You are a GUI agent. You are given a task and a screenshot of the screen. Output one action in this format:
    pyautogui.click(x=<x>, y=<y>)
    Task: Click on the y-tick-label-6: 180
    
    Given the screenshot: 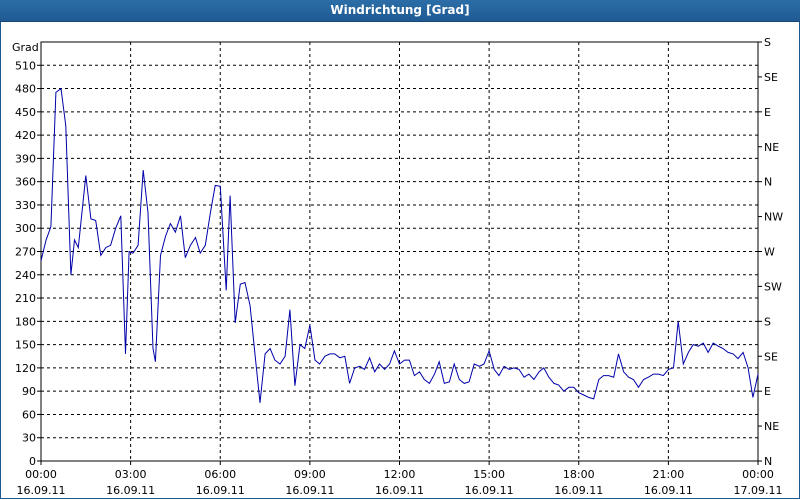 What is the action you would take?
    pyautogui.click(x=25, y=321)
    